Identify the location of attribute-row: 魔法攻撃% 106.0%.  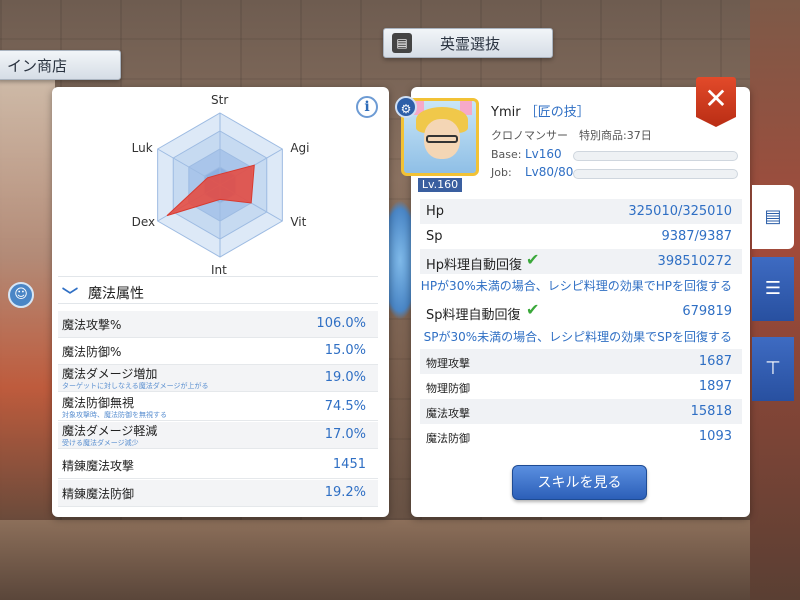
(218, 324).